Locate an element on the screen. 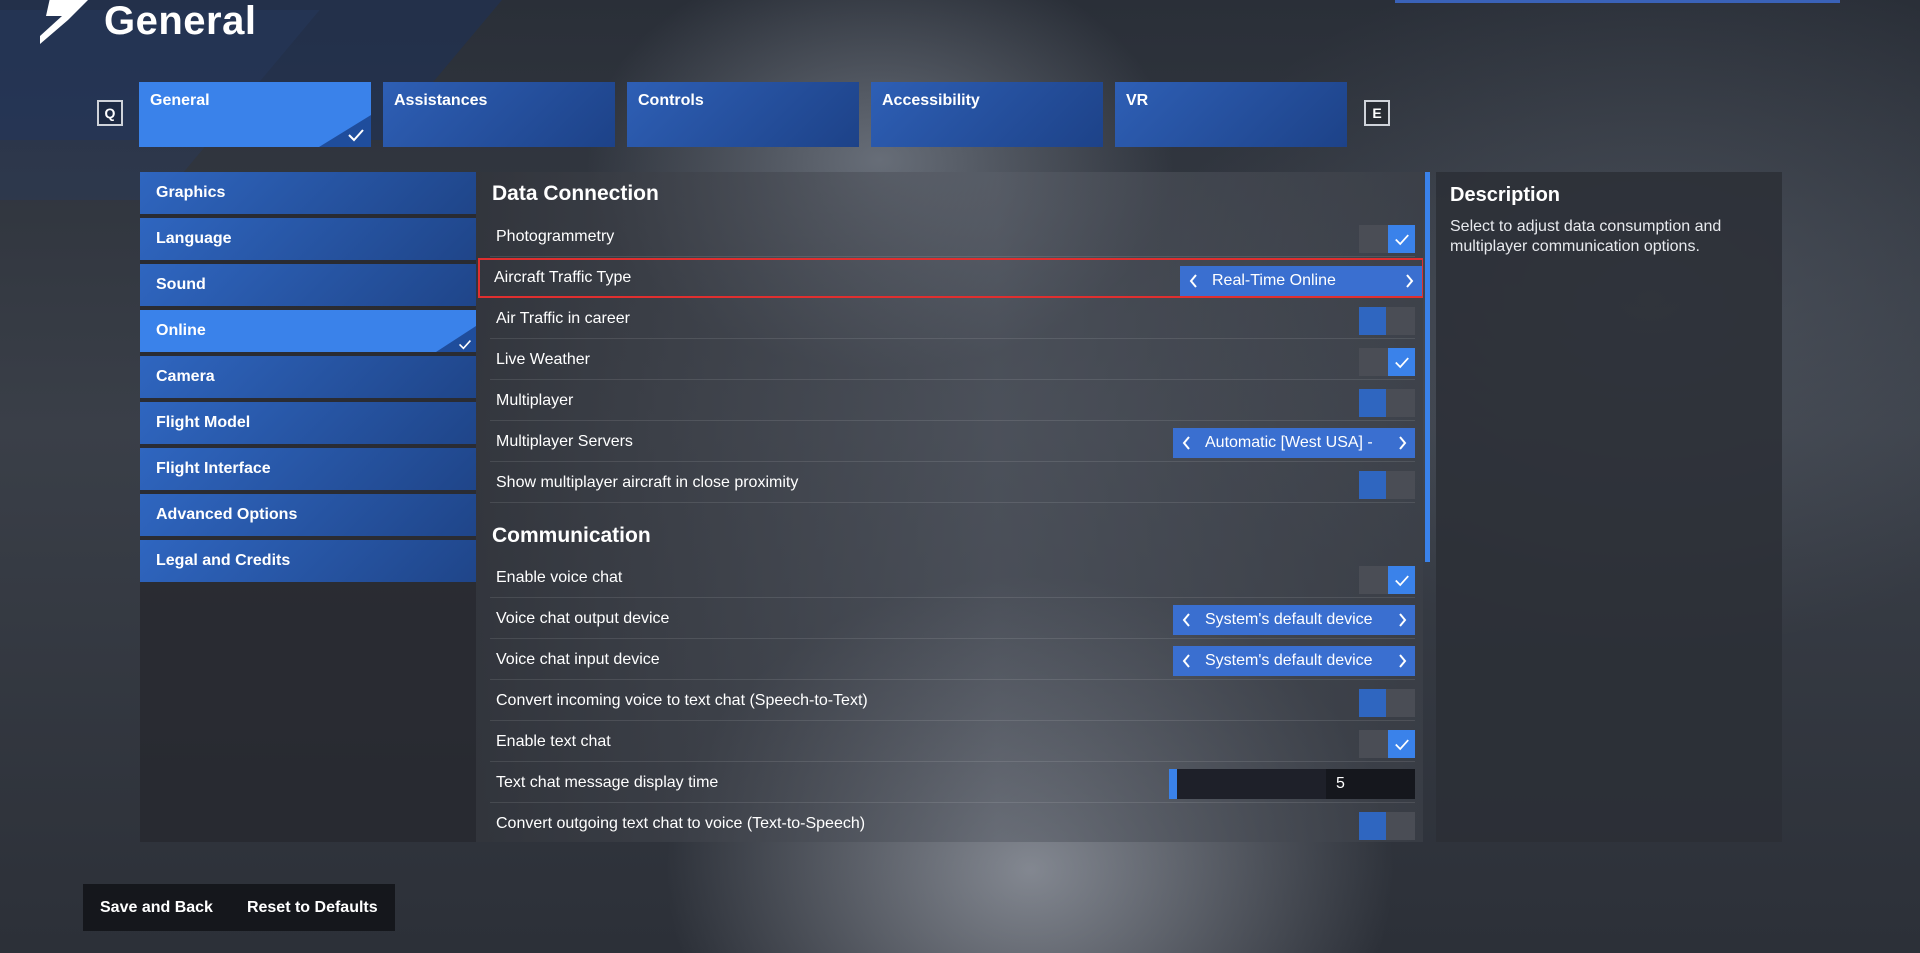 The width and height of the screenshot is (1920, 953). next-tab-key-hint: E is located at coordinates (1377, 113).